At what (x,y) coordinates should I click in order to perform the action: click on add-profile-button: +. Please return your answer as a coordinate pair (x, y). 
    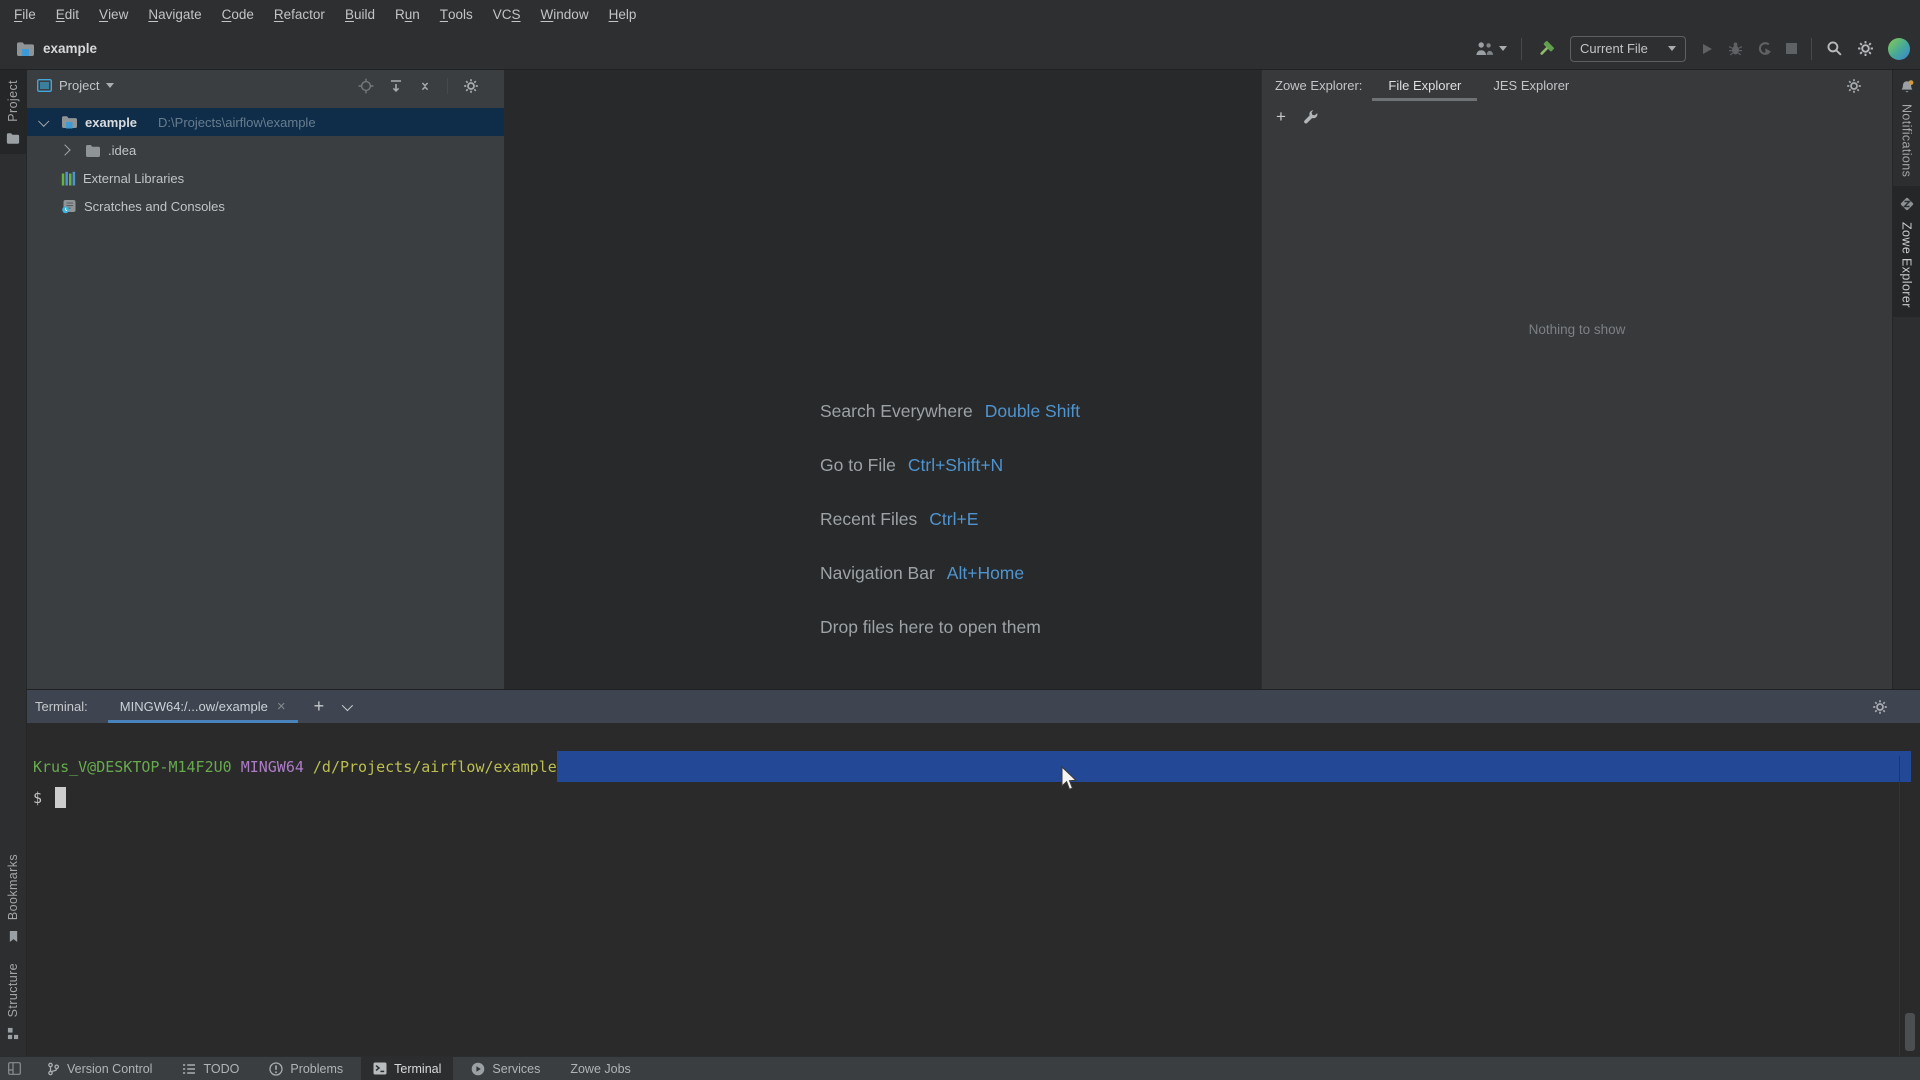
    Looking at the image, I should click on (1281, 116).